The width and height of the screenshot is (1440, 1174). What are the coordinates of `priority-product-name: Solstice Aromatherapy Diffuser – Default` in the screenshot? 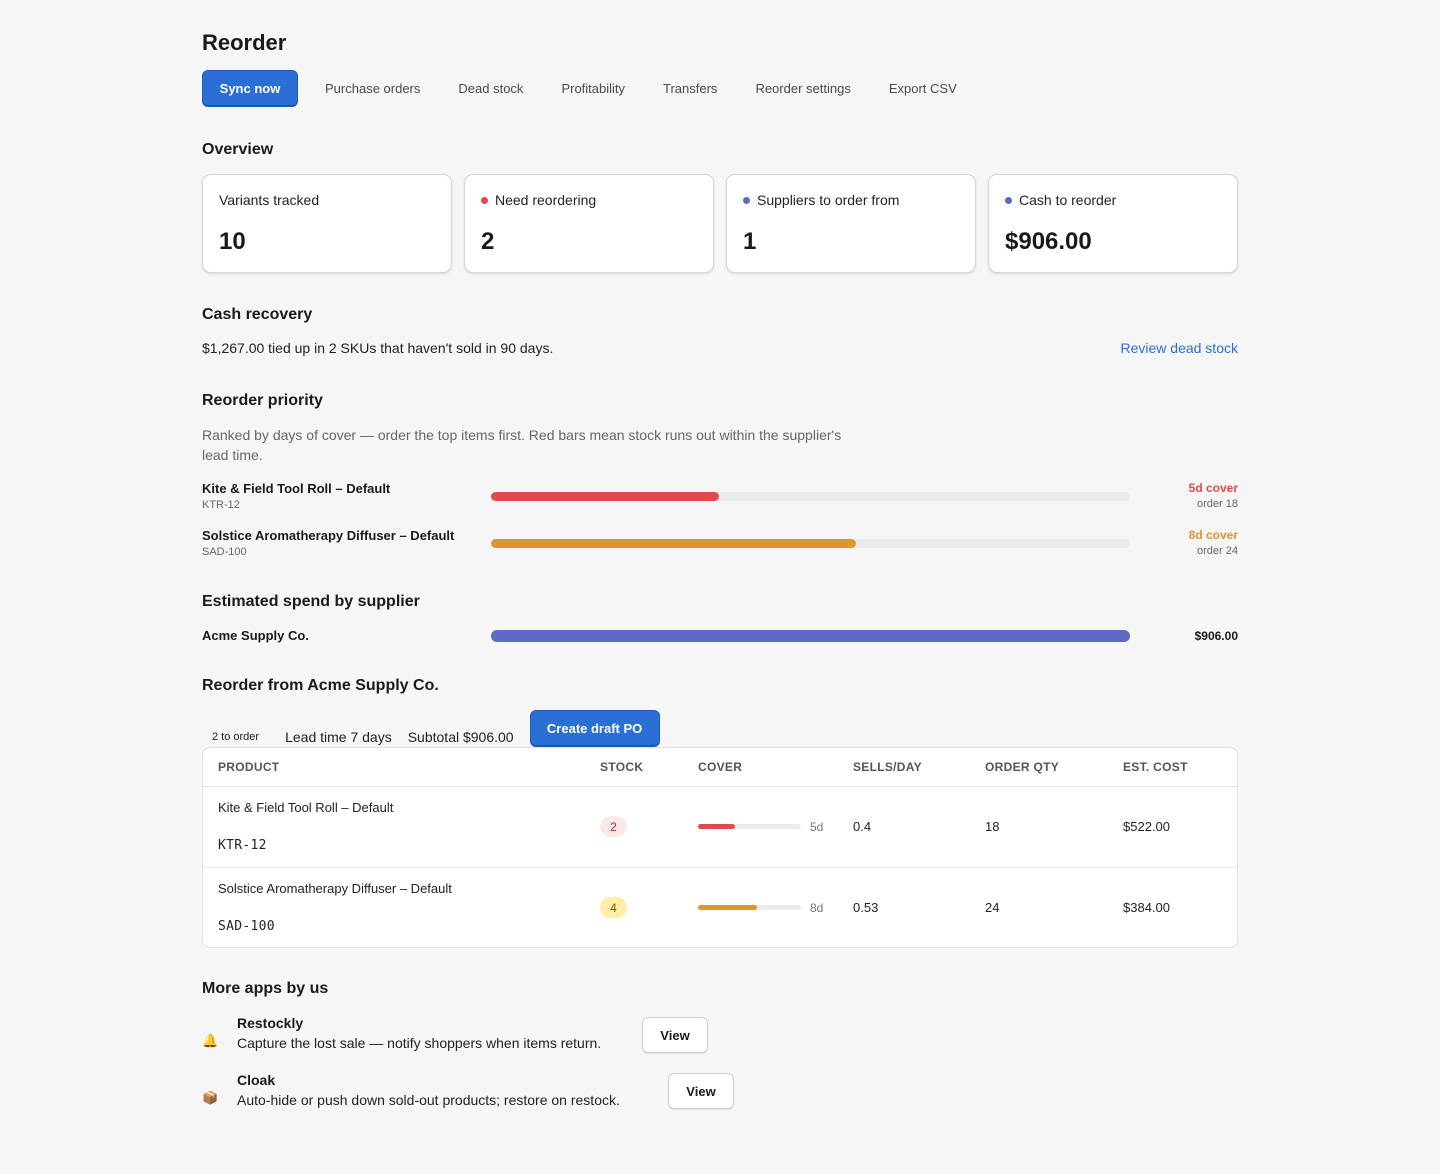 It's located at (328, 535).